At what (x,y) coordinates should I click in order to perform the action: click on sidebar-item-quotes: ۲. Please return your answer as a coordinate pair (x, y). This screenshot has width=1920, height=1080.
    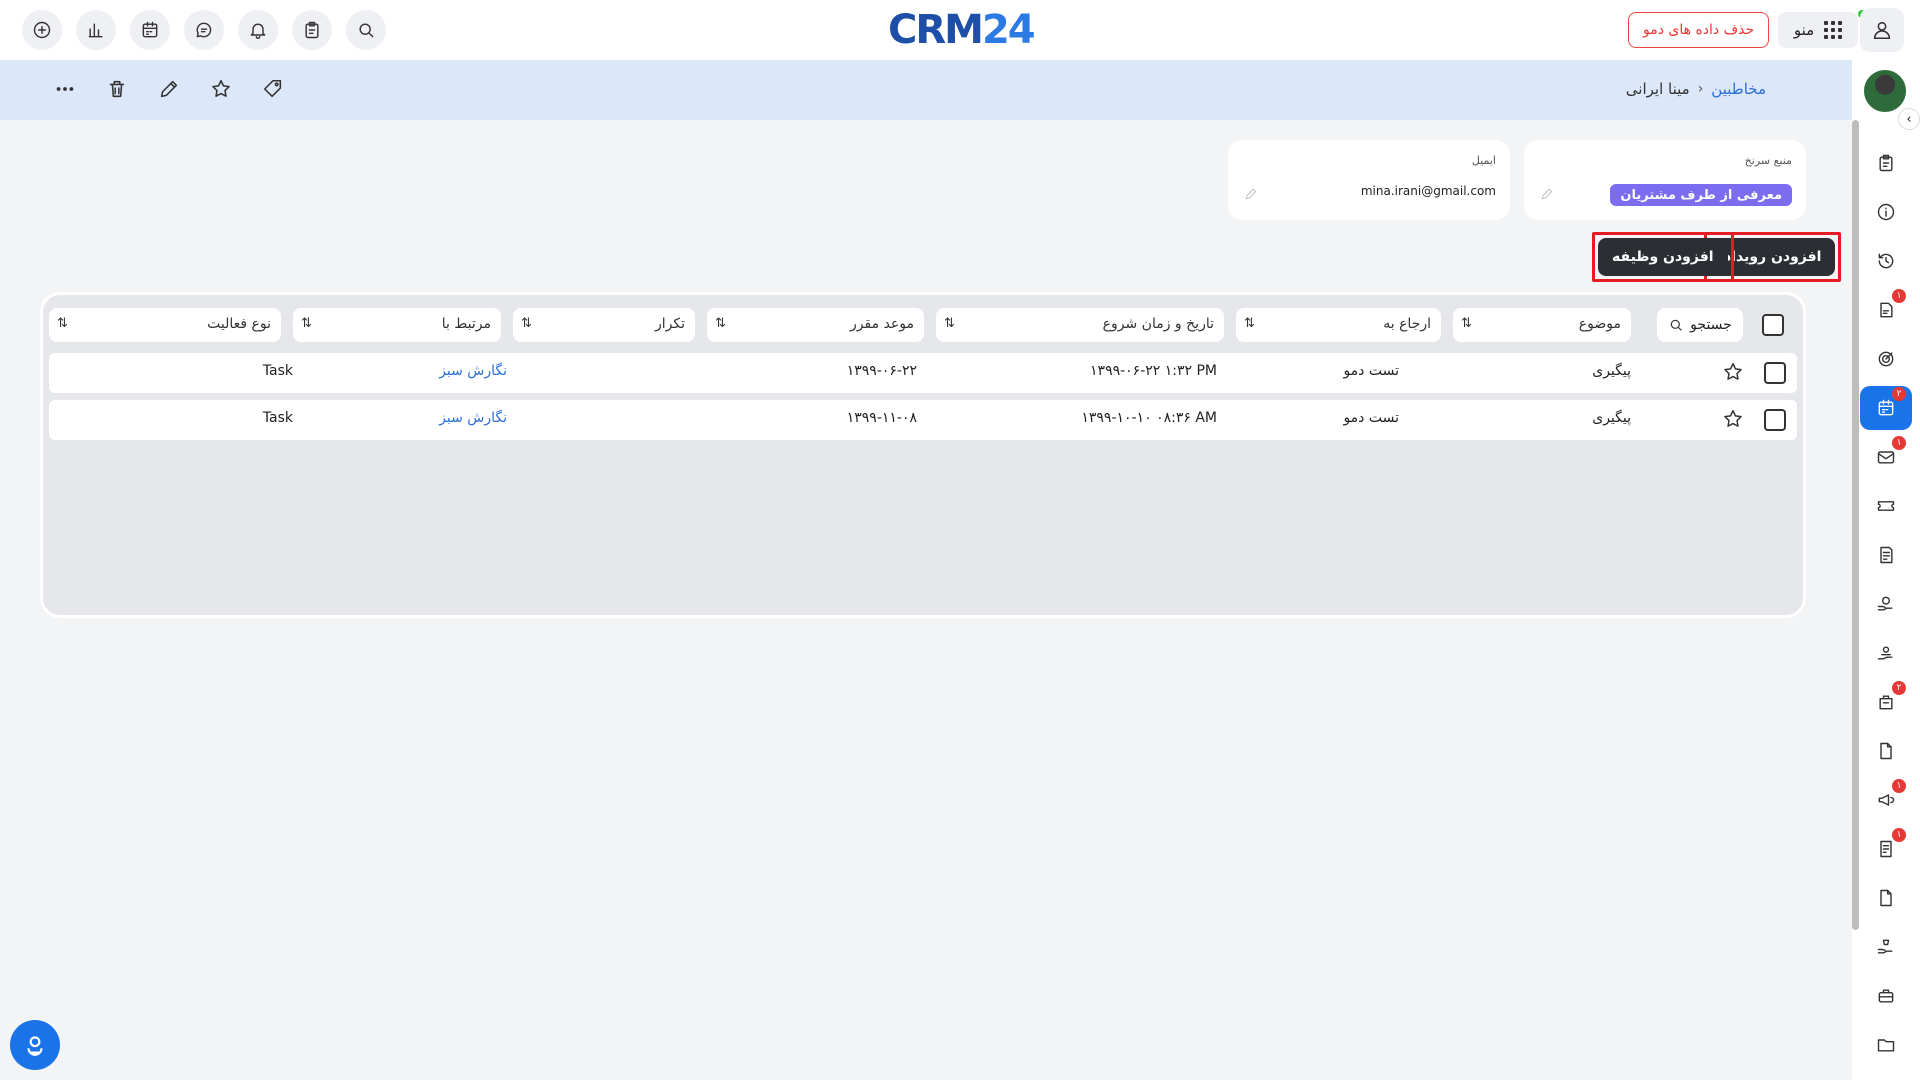
    Looking at the image, I should click on (1886, 701).